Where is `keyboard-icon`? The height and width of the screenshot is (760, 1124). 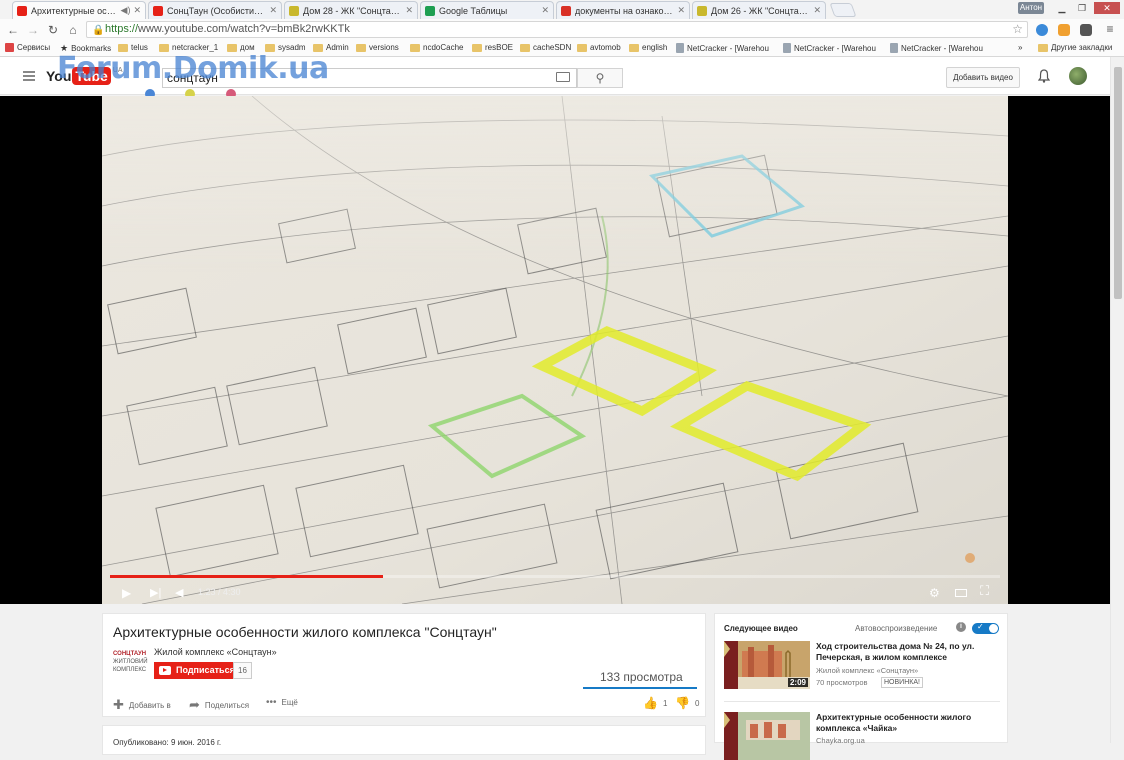 keyboard-icon is located at coordinates (563, 77).